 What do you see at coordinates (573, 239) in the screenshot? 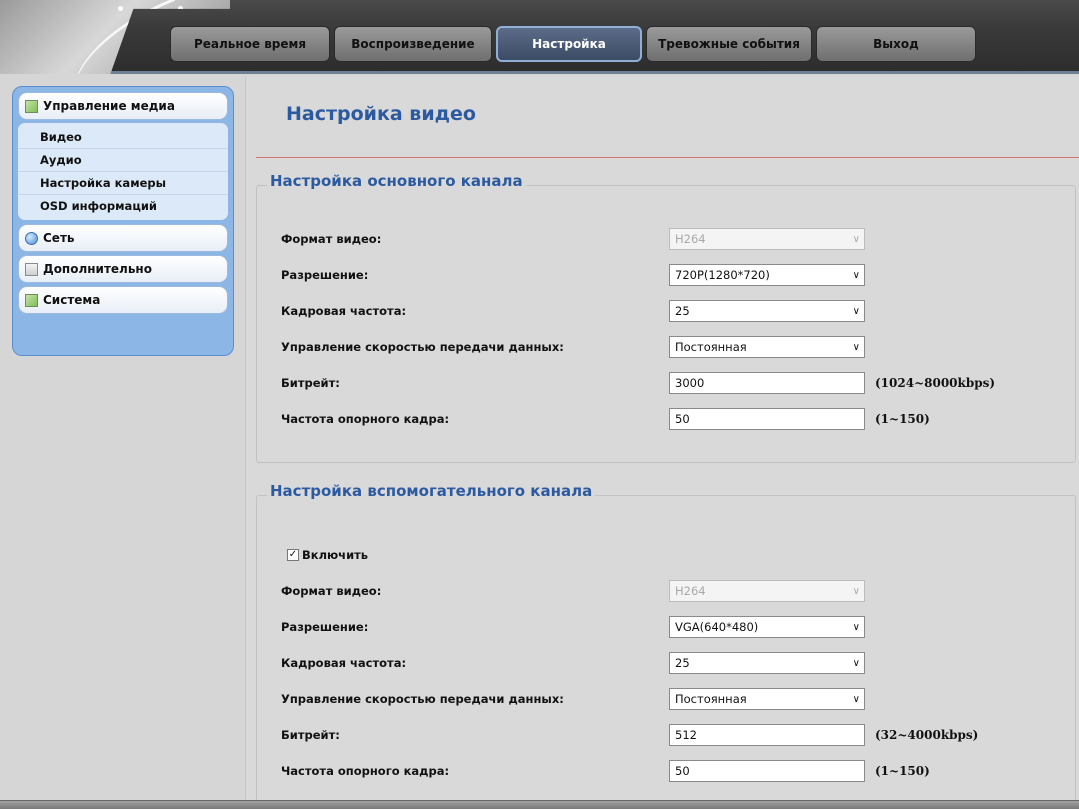
I see `main-video-format-row: Формат видео: H264 ∨` at bounding box center [573, 239].